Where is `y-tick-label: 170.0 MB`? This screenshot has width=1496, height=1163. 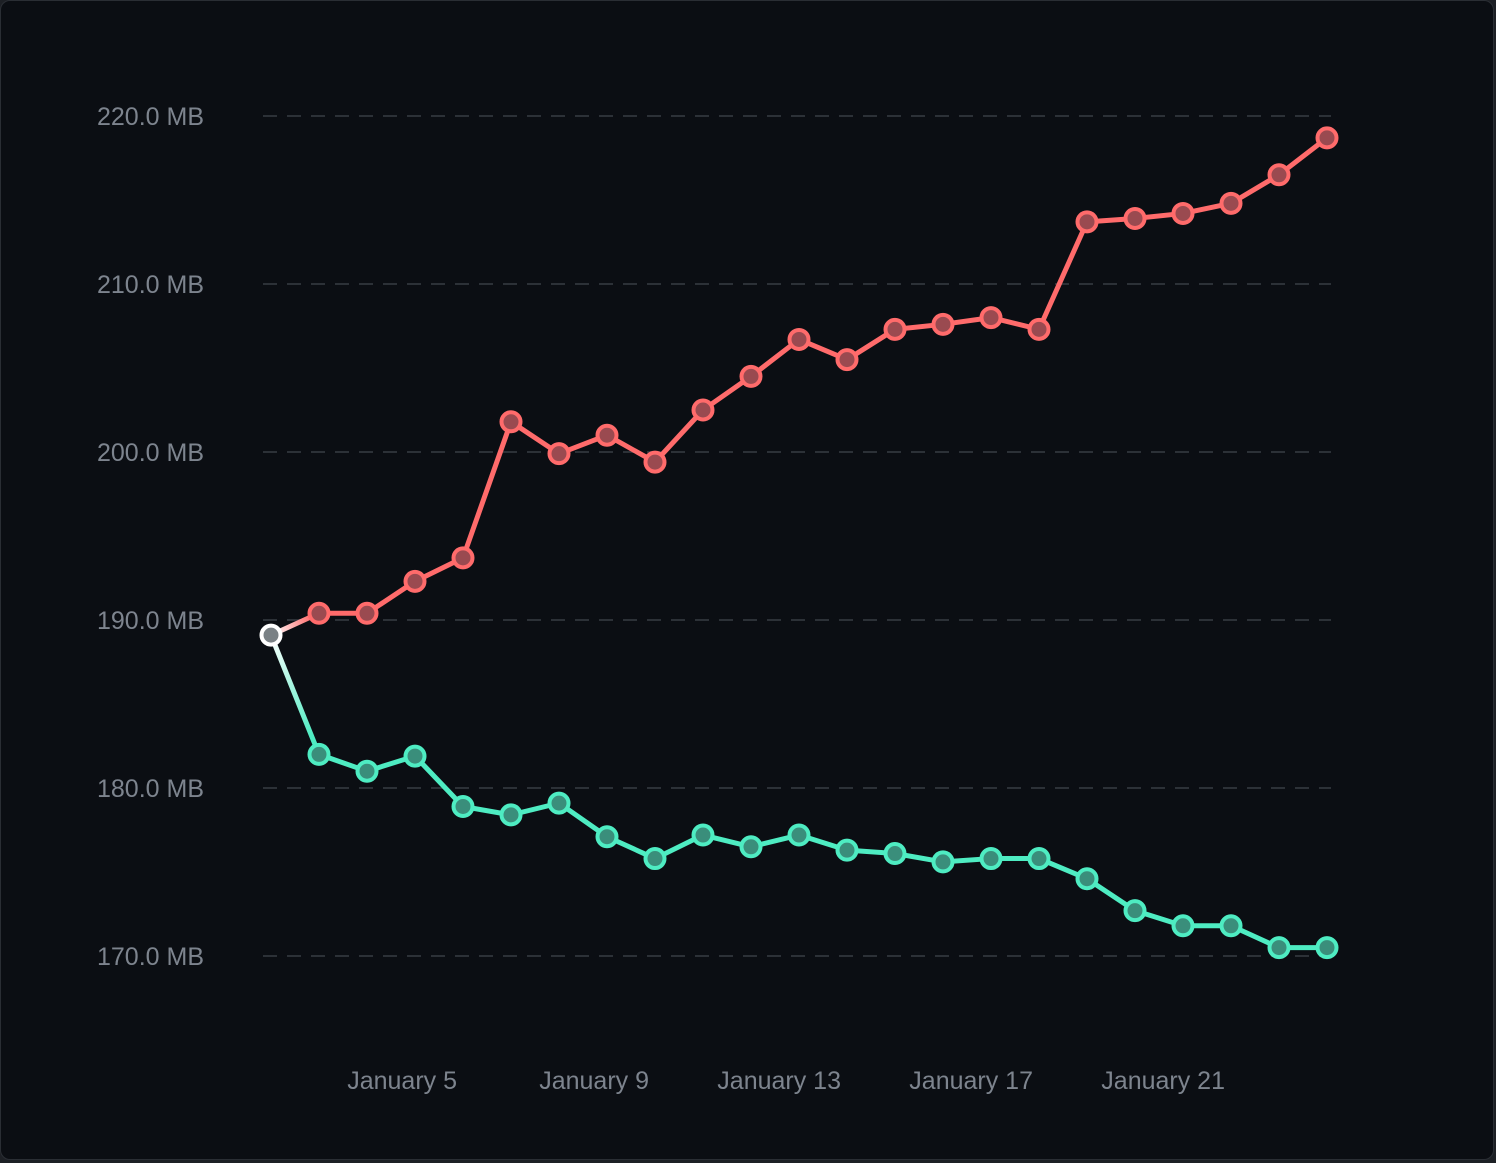
y-tick-label: 170.0 MB is located at coordinates (150, 957).